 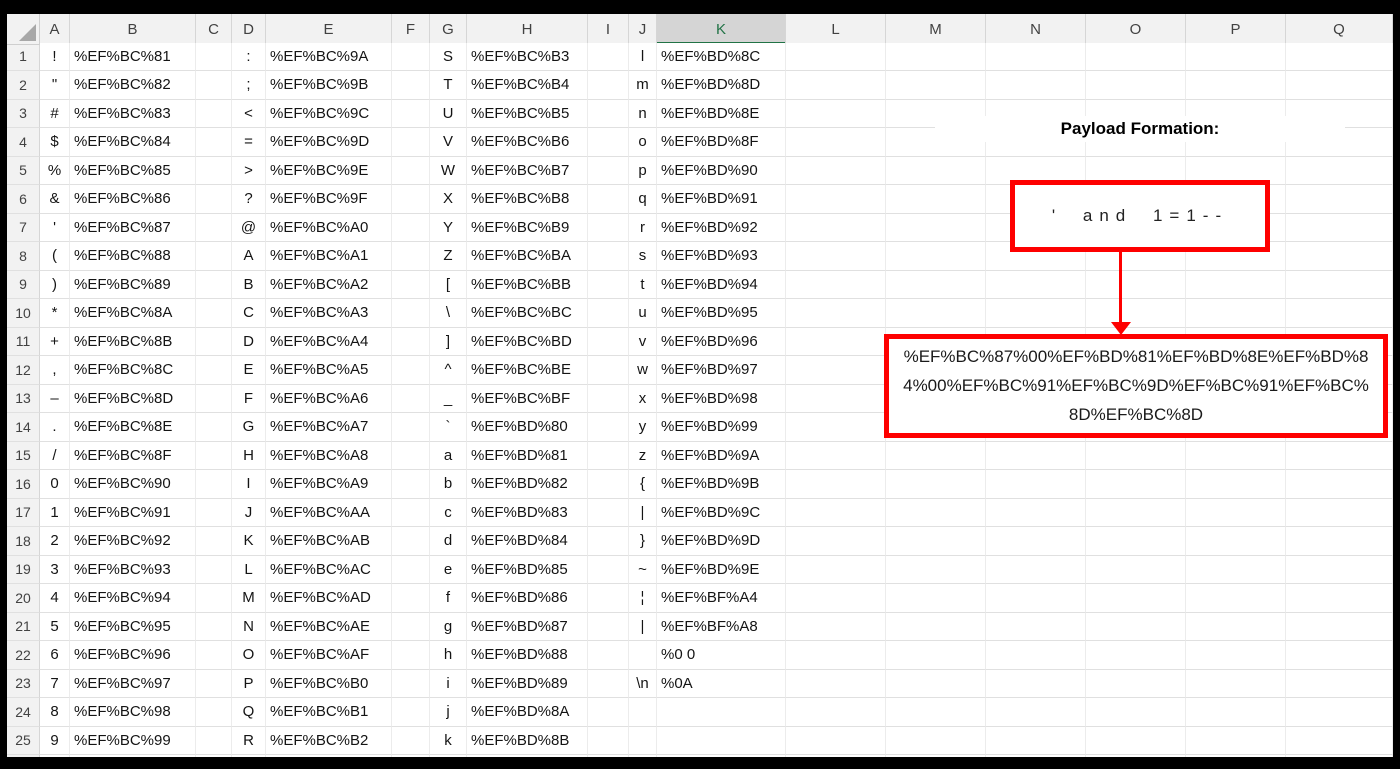 What do you see at coordinates (55, 512) in the screenshot?
I see `cell-A17: 1` at bounding box center [55, 512].